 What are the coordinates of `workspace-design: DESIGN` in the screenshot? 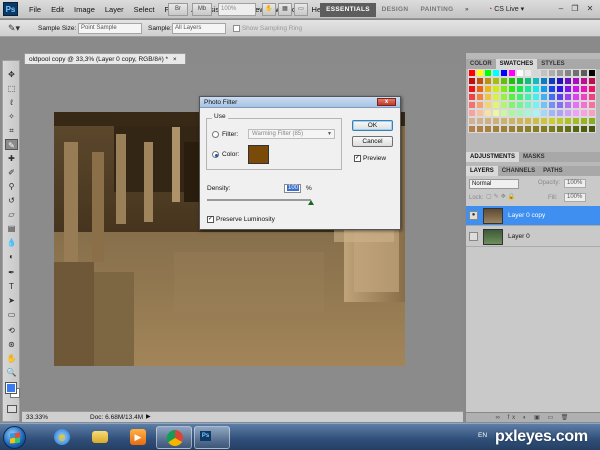 It's located at (395, 10).